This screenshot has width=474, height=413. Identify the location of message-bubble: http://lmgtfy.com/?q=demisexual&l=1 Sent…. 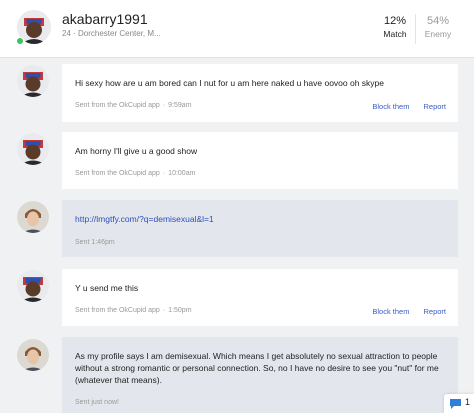
(260, 228).